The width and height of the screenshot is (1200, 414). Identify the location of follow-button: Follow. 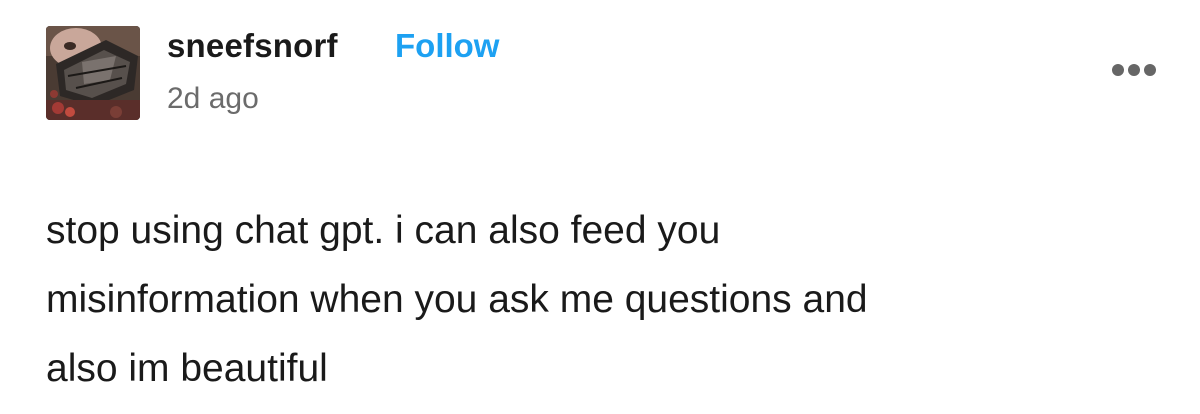
(447, 46).